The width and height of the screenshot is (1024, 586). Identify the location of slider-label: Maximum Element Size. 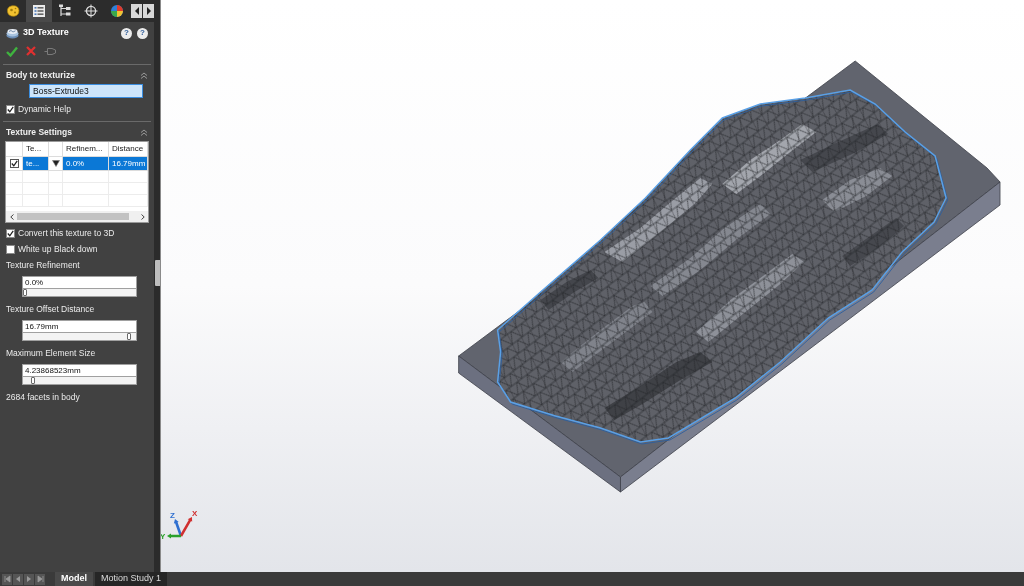
(51, 353).